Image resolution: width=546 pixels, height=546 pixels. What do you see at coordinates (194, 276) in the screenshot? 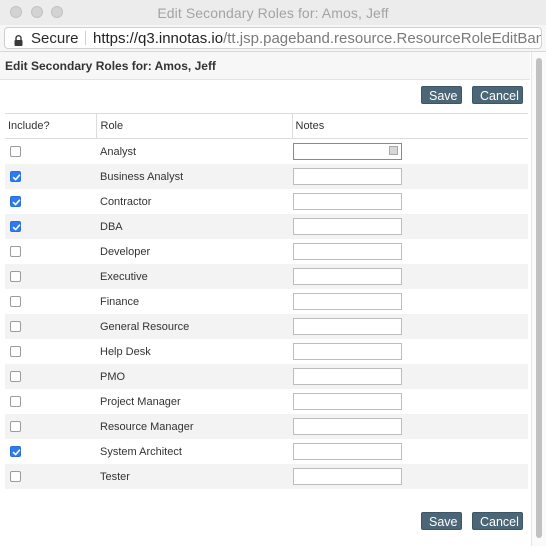
I see `role-name: Executive` at bounding box center [194, 276].